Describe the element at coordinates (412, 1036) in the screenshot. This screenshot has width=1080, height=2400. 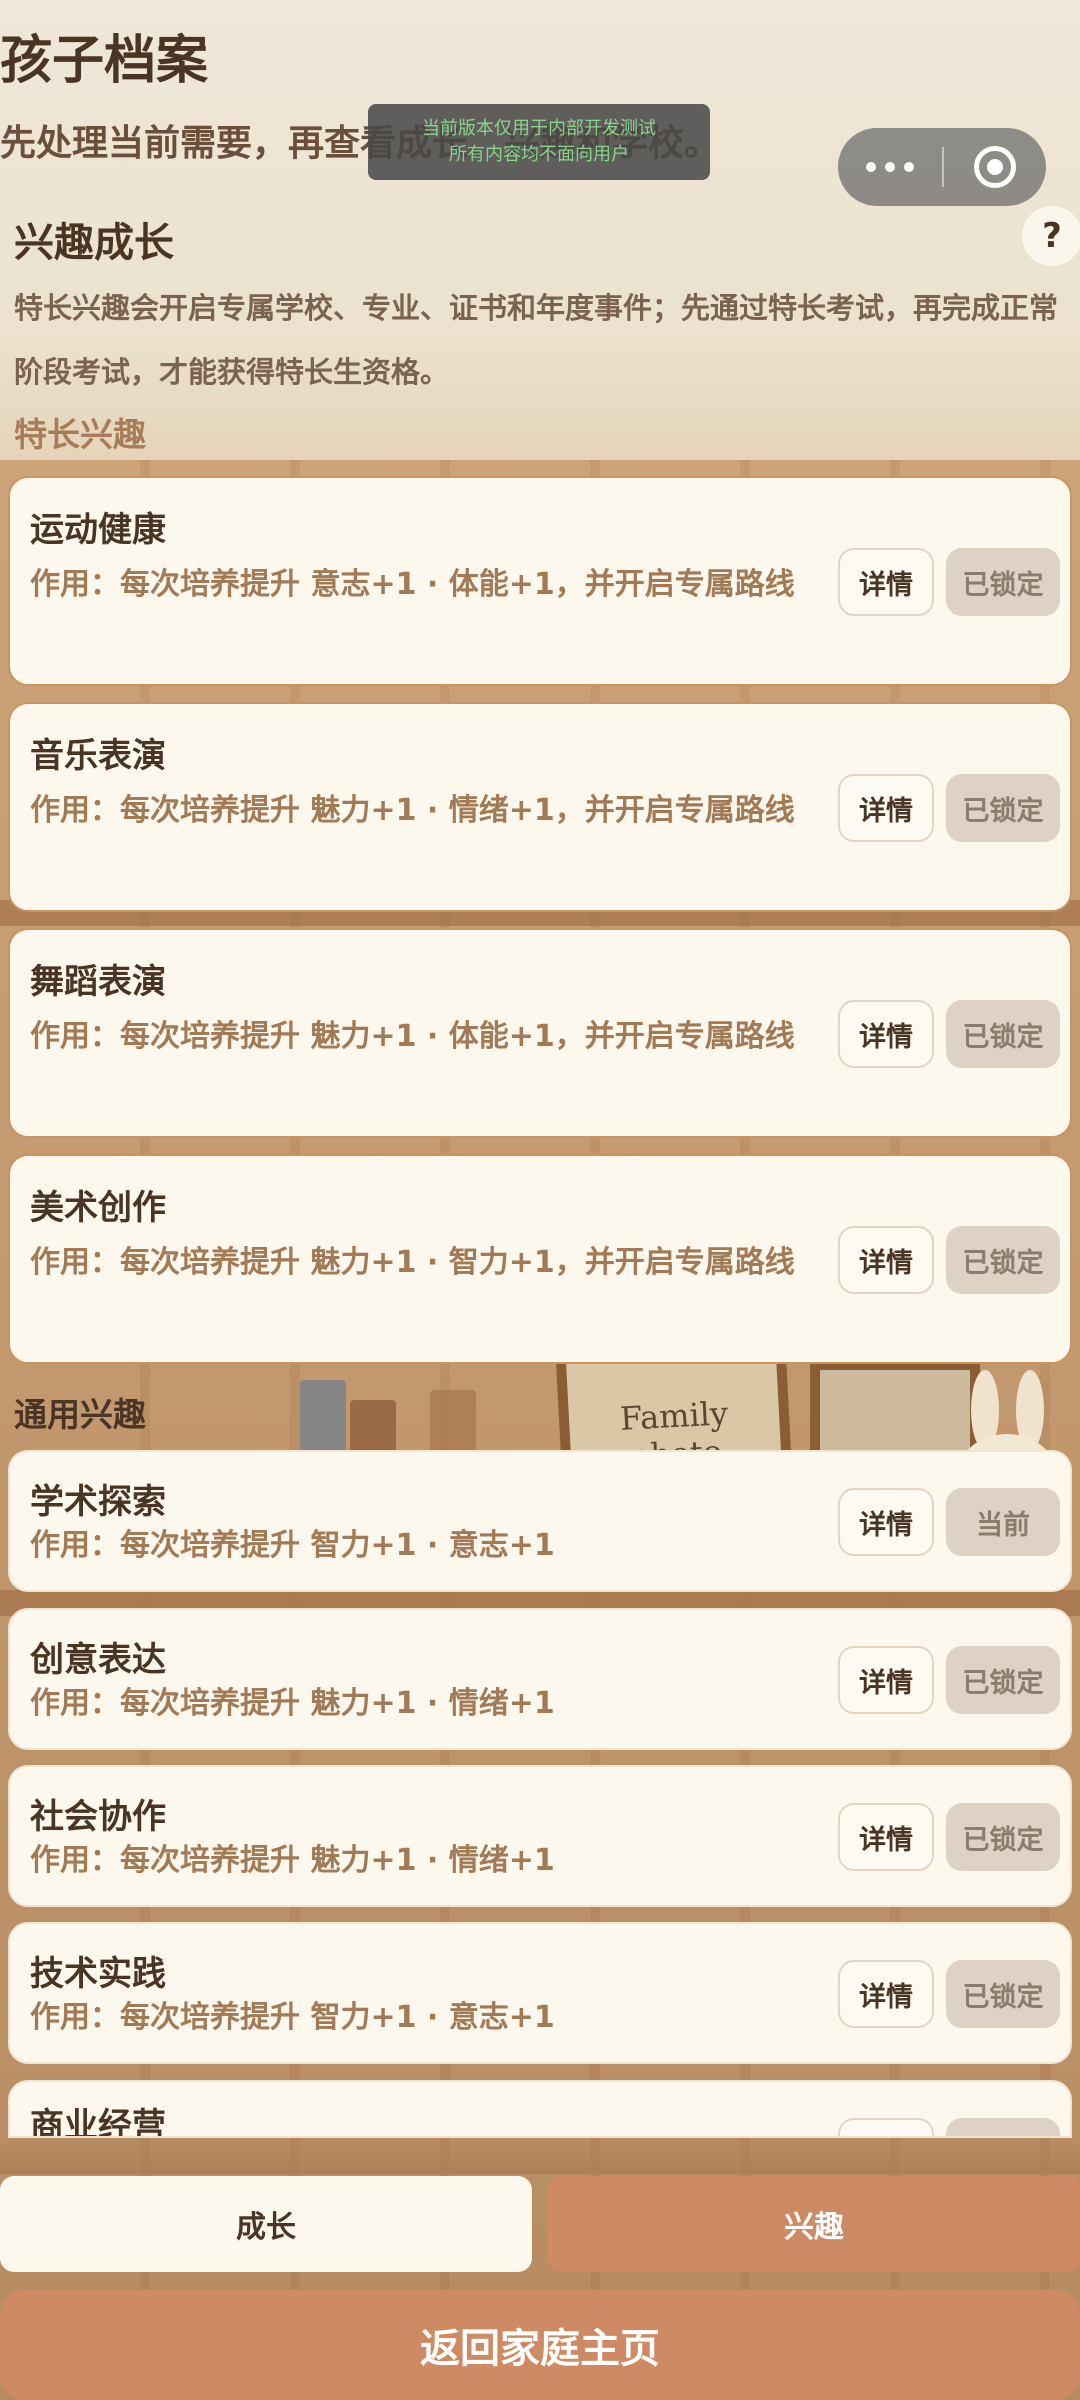
I see `interest-effect: 作用：每次培养提升 魅力+1 · 体能+1，并开启专属路线` at that location.